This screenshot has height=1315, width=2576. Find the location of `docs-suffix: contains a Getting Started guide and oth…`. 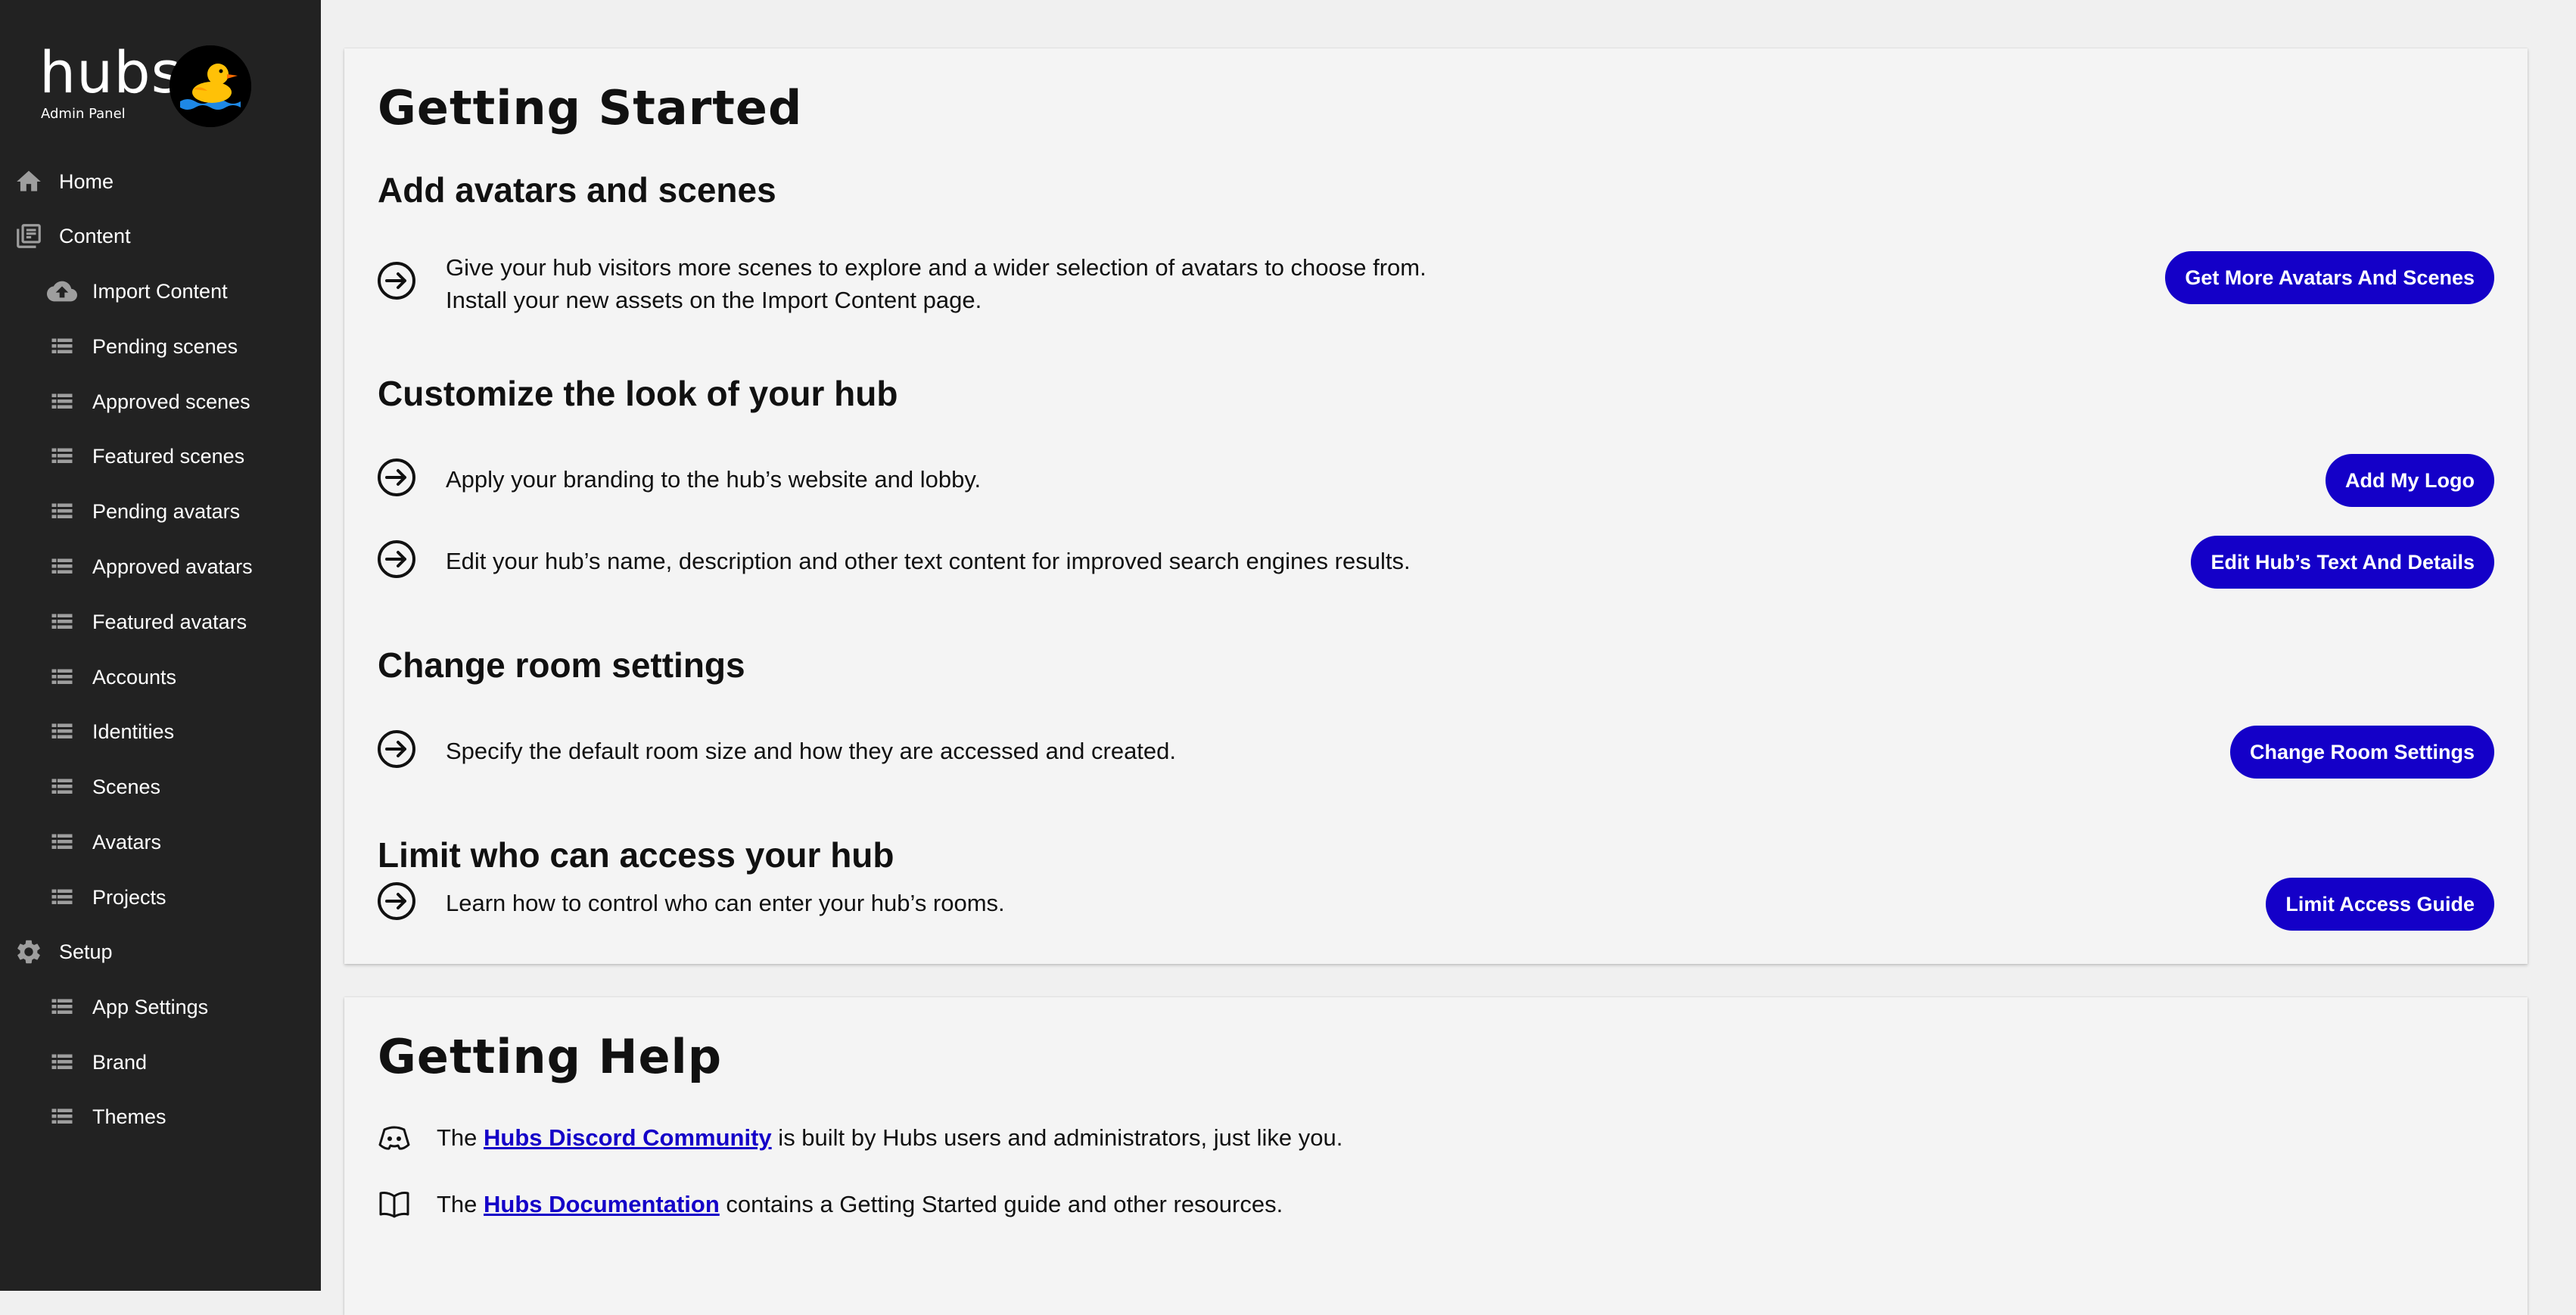

docs-suffix: contains a Getting Started guide and oth… is located at coordinates (1001, 1204).